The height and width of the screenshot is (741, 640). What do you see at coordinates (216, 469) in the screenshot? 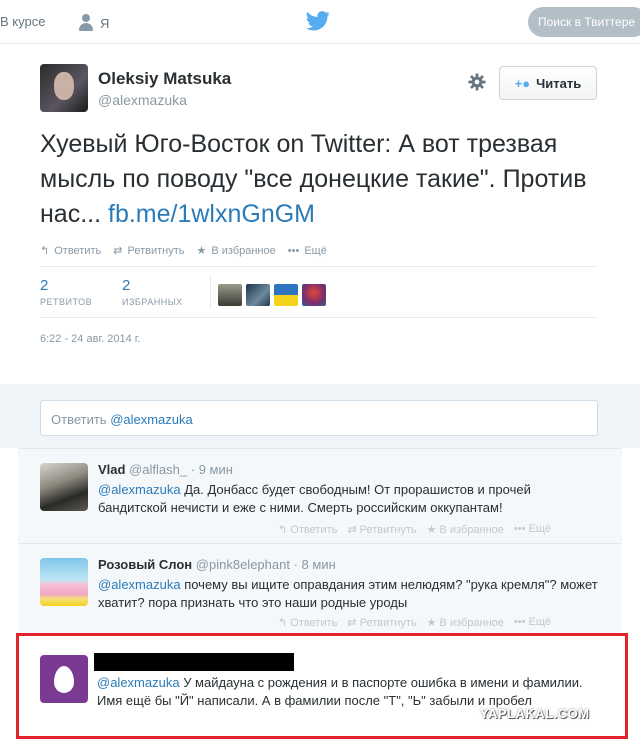
I see `reply-time: 9 мин` at bounding box center [216, 469].